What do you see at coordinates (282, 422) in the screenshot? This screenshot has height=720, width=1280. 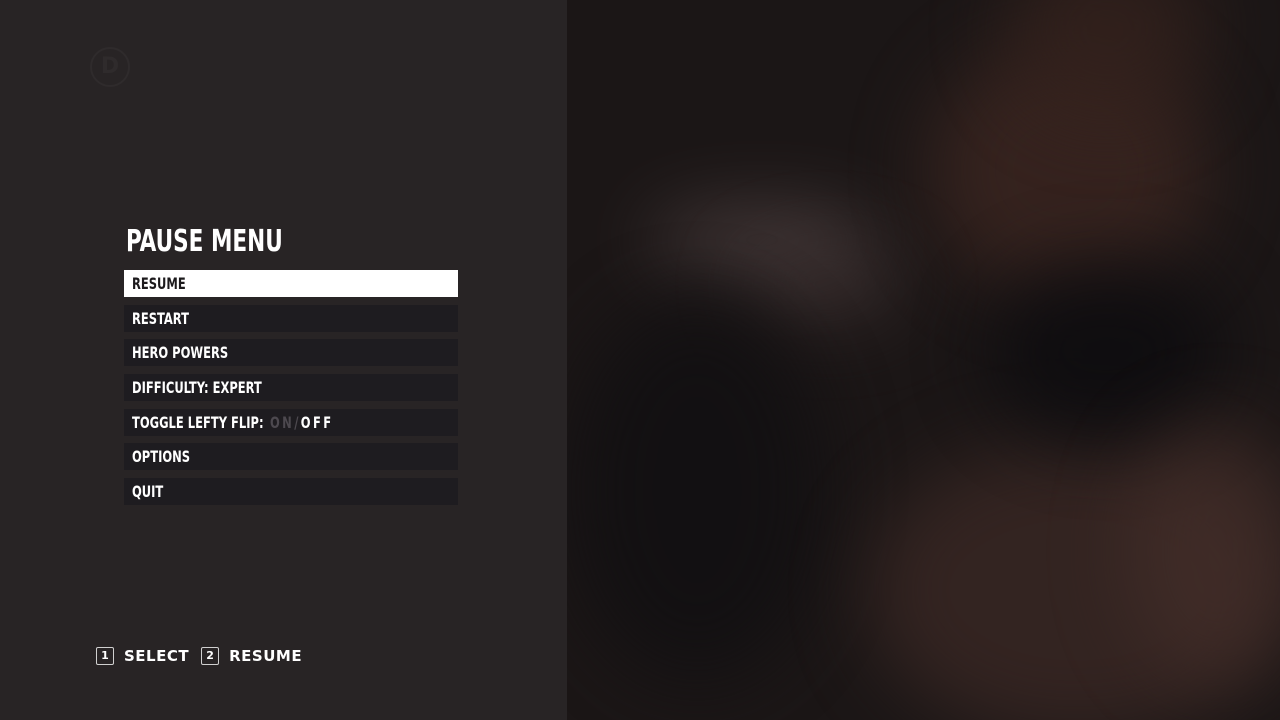 I see `toggle-option-on: ON` at bounding box center [282, 422].